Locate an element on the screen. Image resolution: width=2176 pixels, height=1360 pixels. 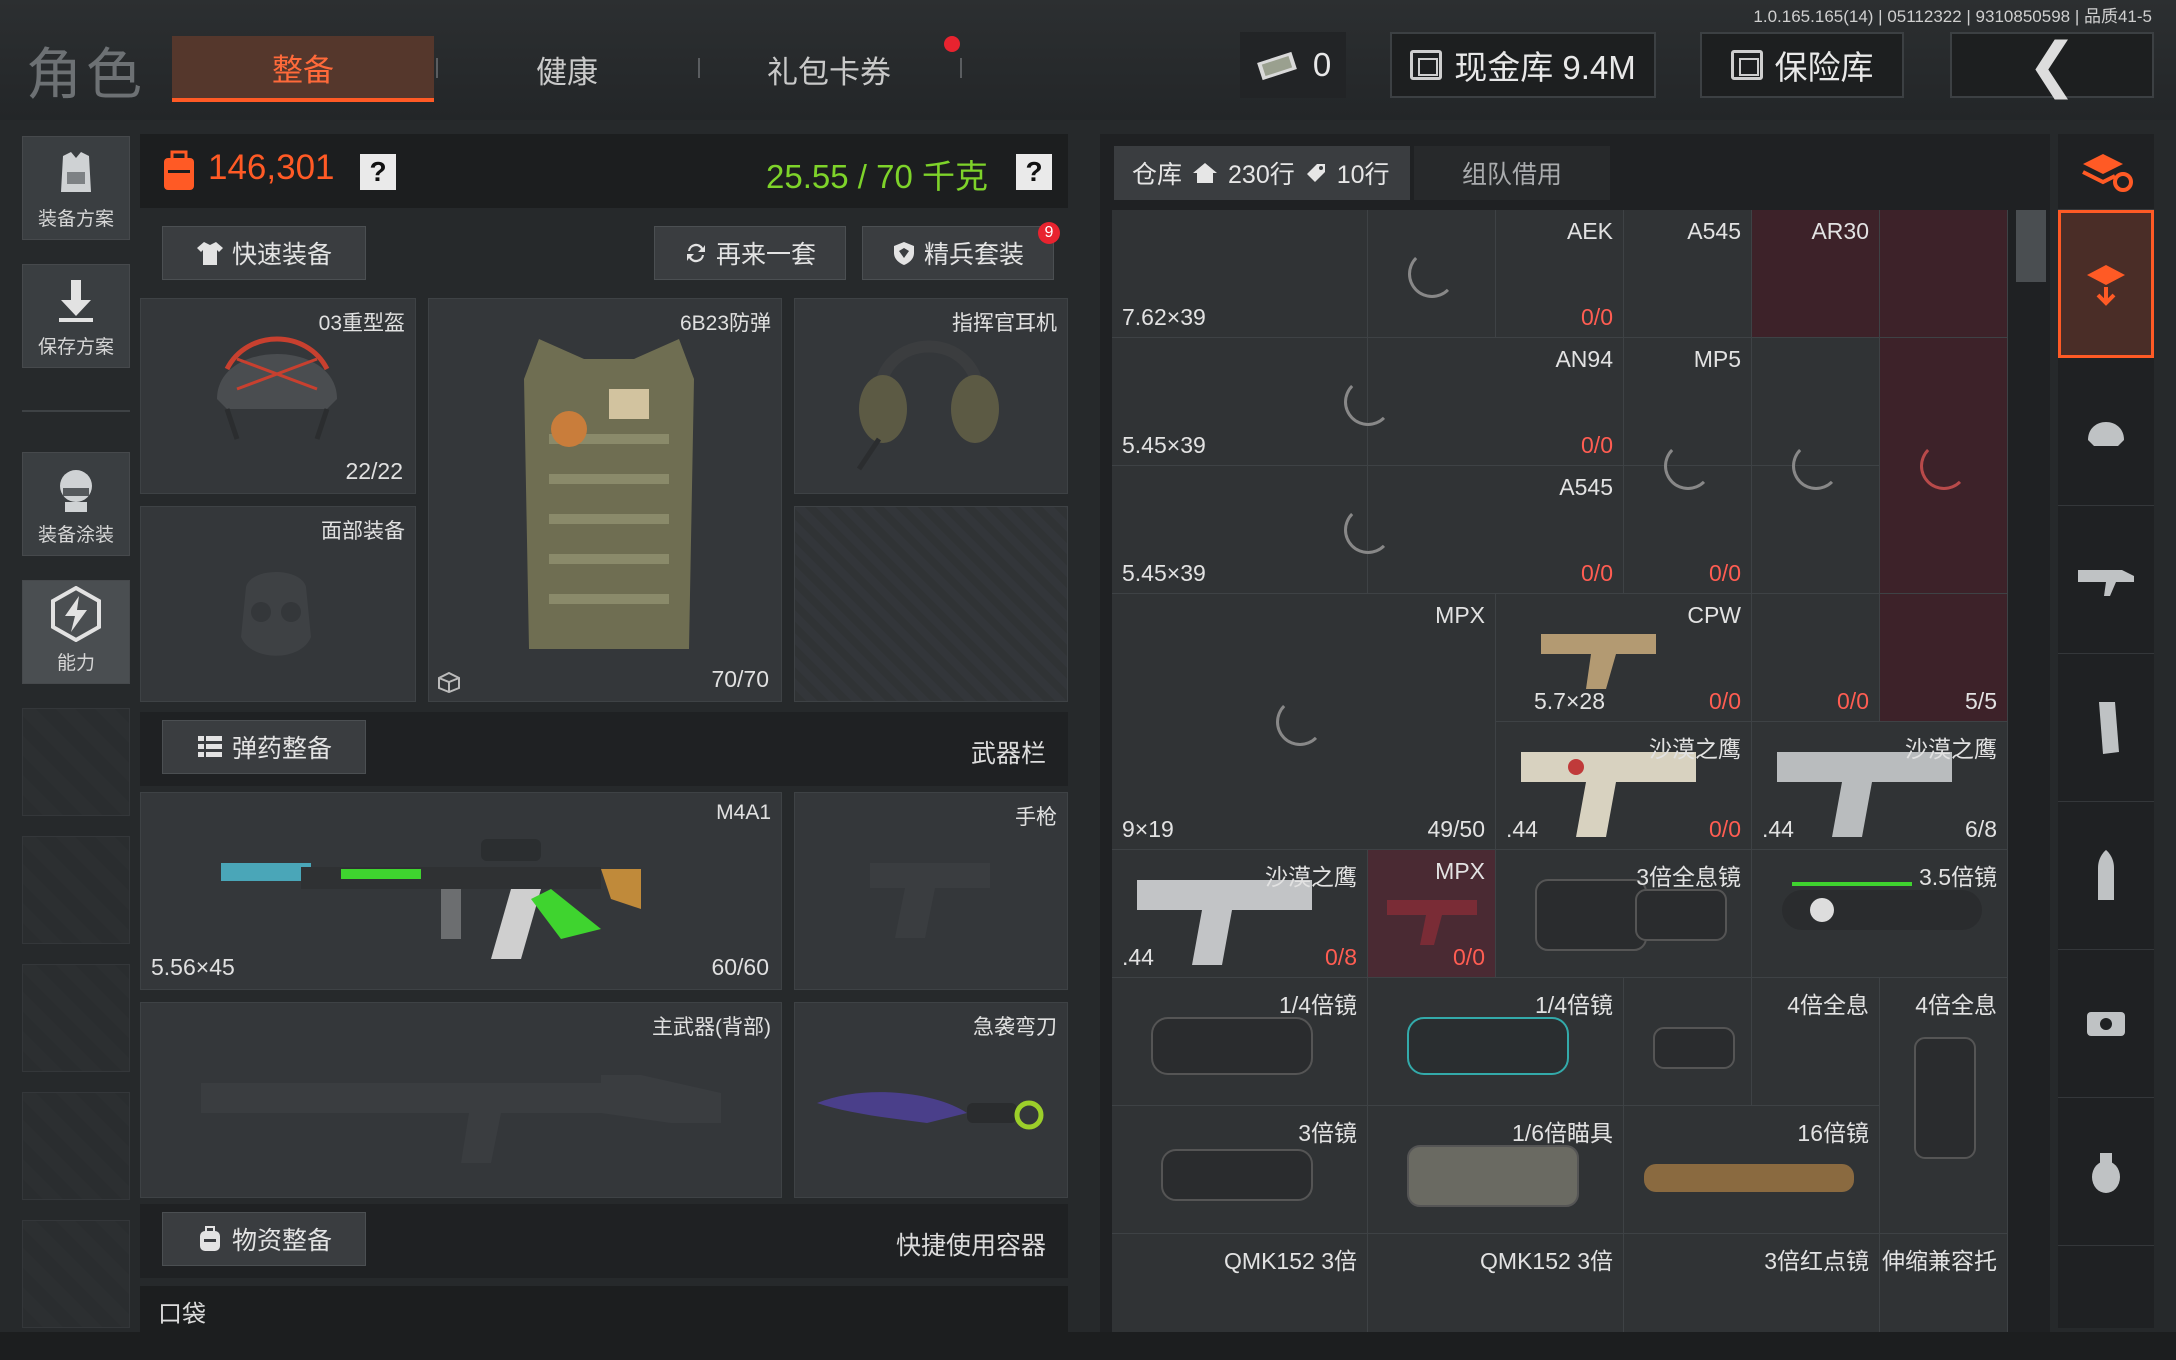
weapon-label: CPW is located at coordinates (1714, 615).